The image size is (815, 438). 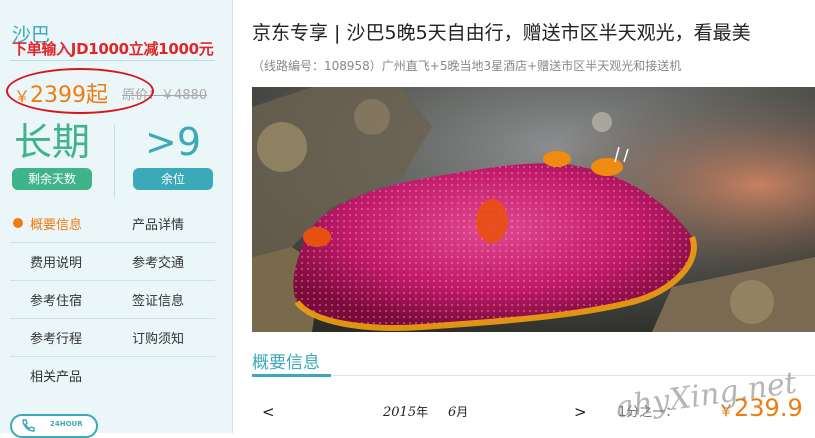 I want to click on nav-row: 相关产品, so click(x=112, y=375).